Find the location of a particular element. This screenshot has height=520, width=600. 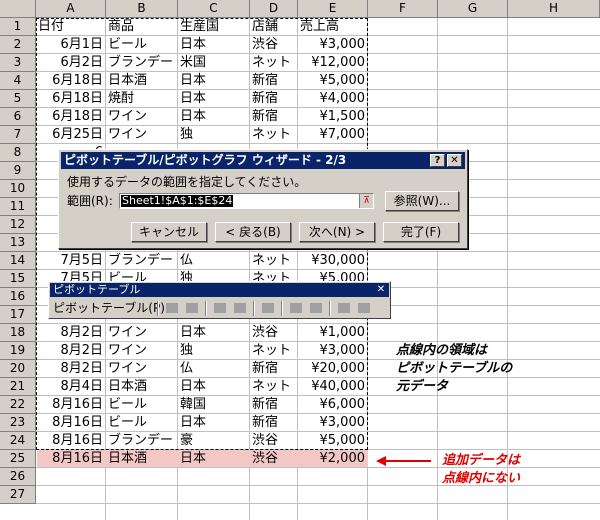

row-header-21: 21 is located at coordinates (18, 387).